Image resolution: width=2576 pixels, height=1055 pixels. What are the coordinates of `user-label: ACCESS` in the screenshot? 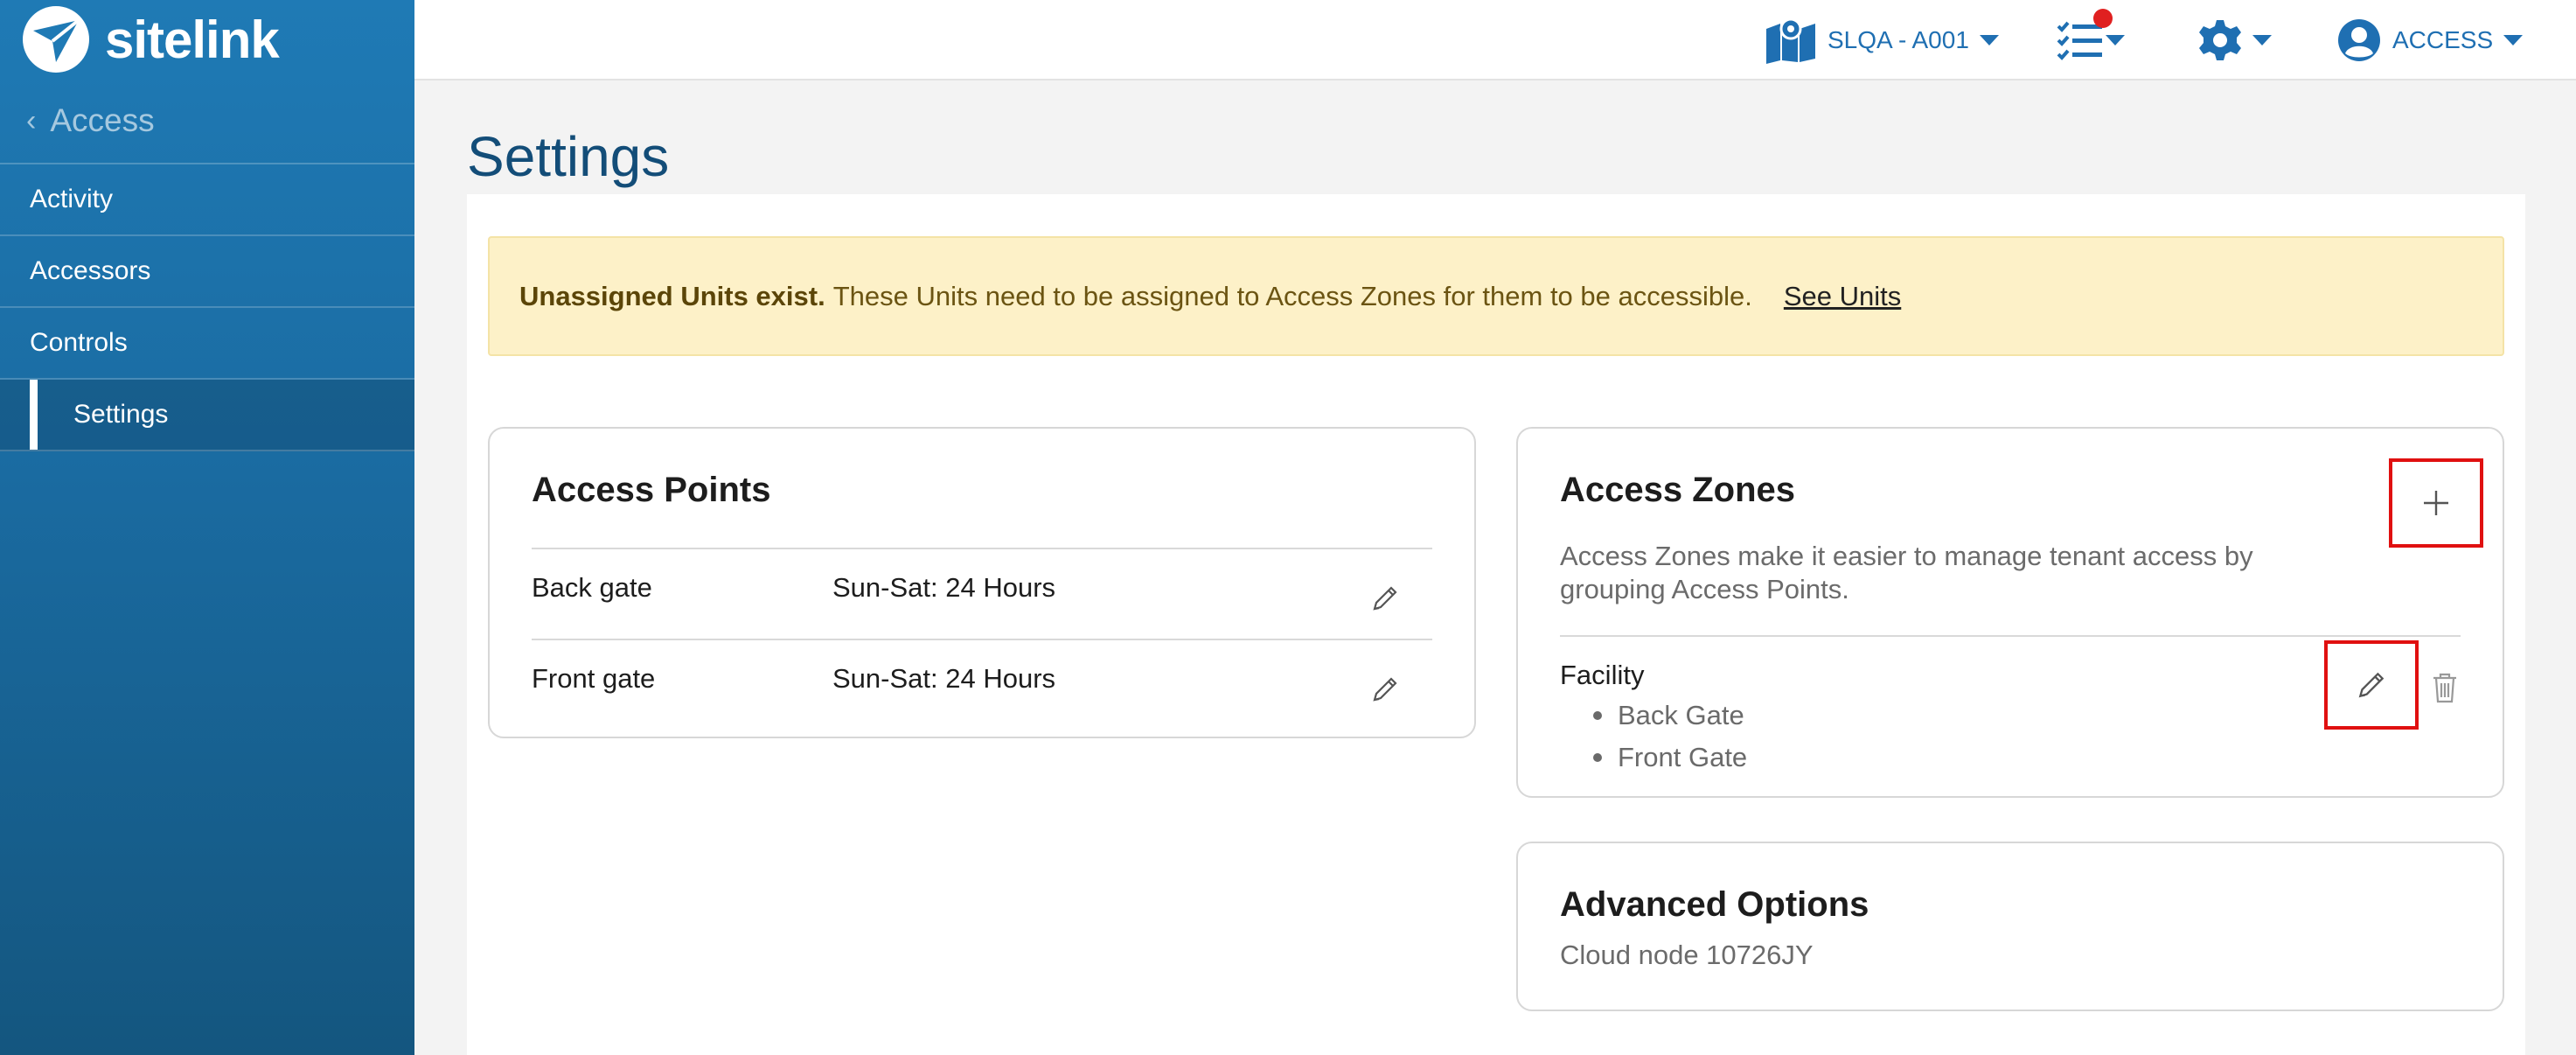 It's located at (2443, 39).